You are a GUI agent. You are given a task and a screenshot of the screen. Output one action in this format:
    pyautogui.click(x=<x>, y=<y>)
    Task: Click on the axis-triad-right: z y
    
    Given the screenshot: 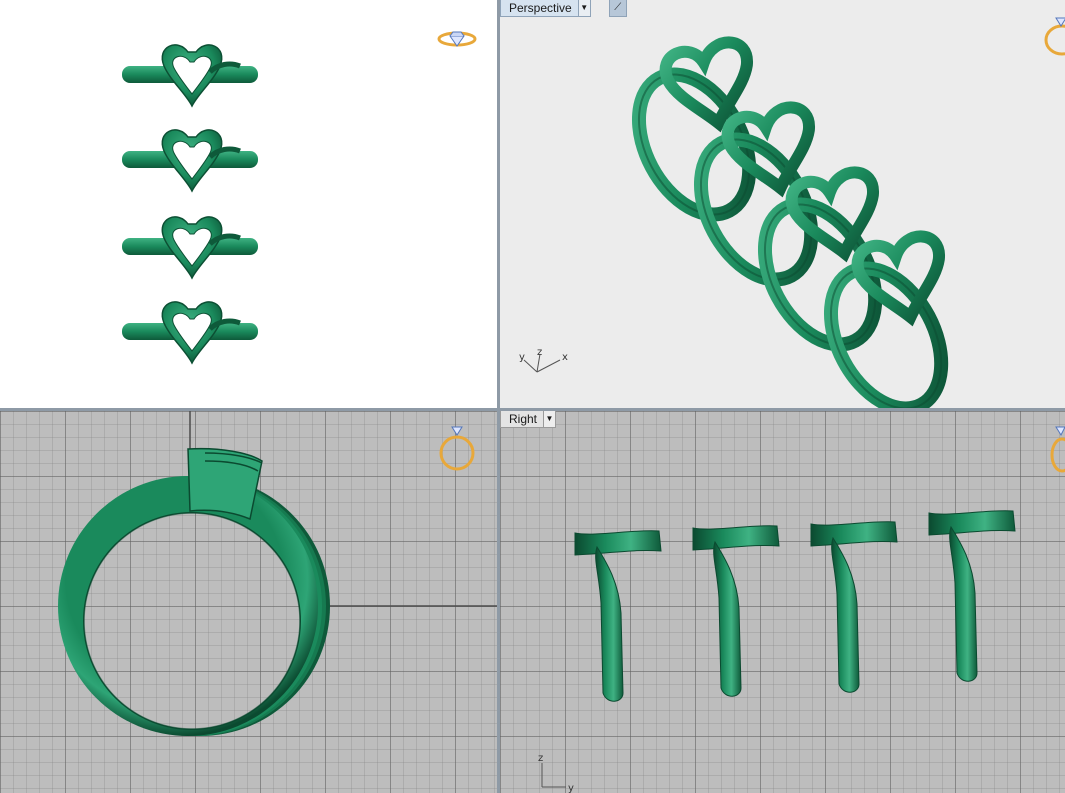 What is the action you would take?
    pyautogui.click(x=556, y=773)
    